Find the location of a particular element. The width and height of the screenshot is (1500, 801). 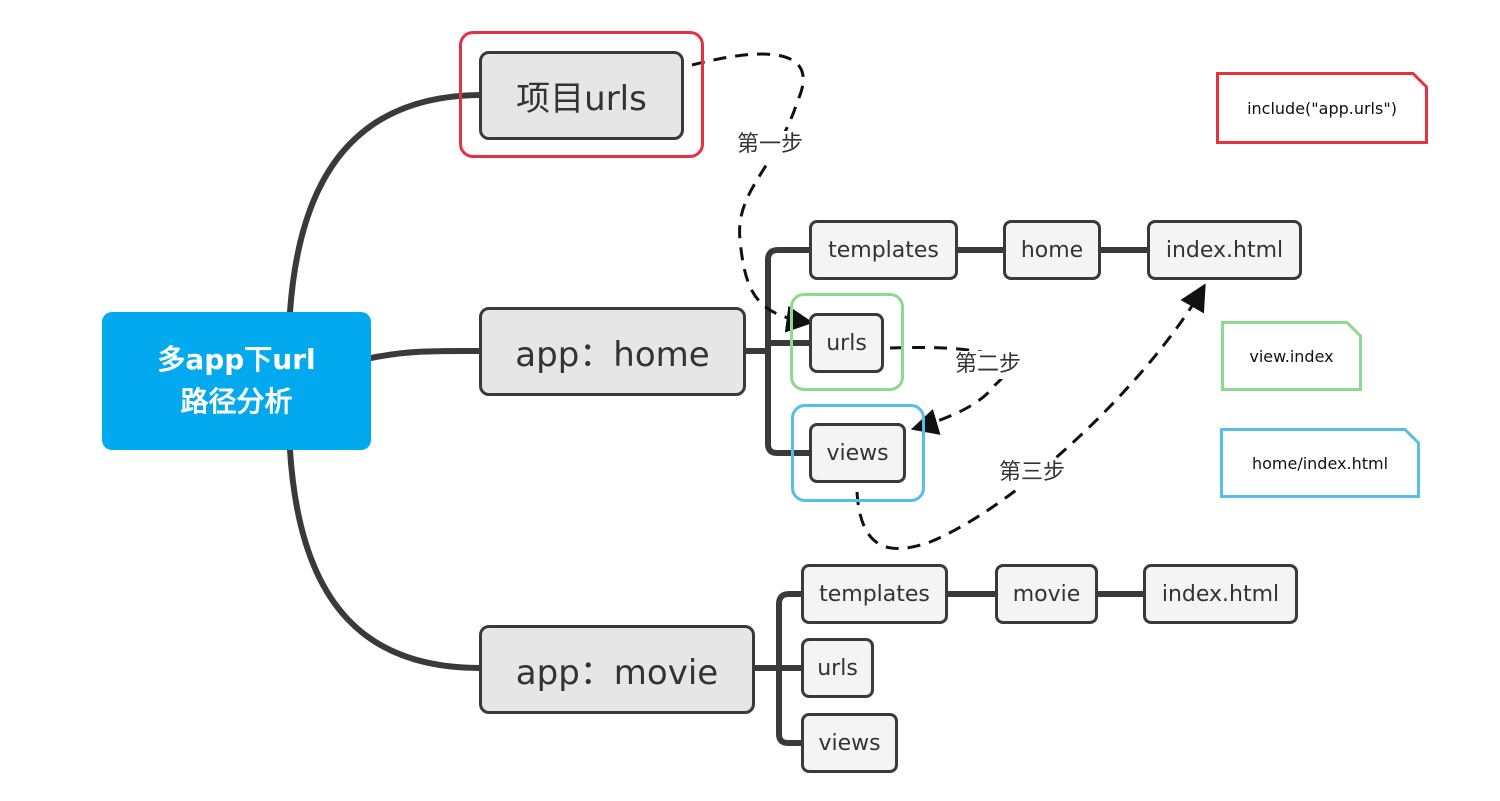

note-view-index-text: view.index is located at coordinates (1291, 356).